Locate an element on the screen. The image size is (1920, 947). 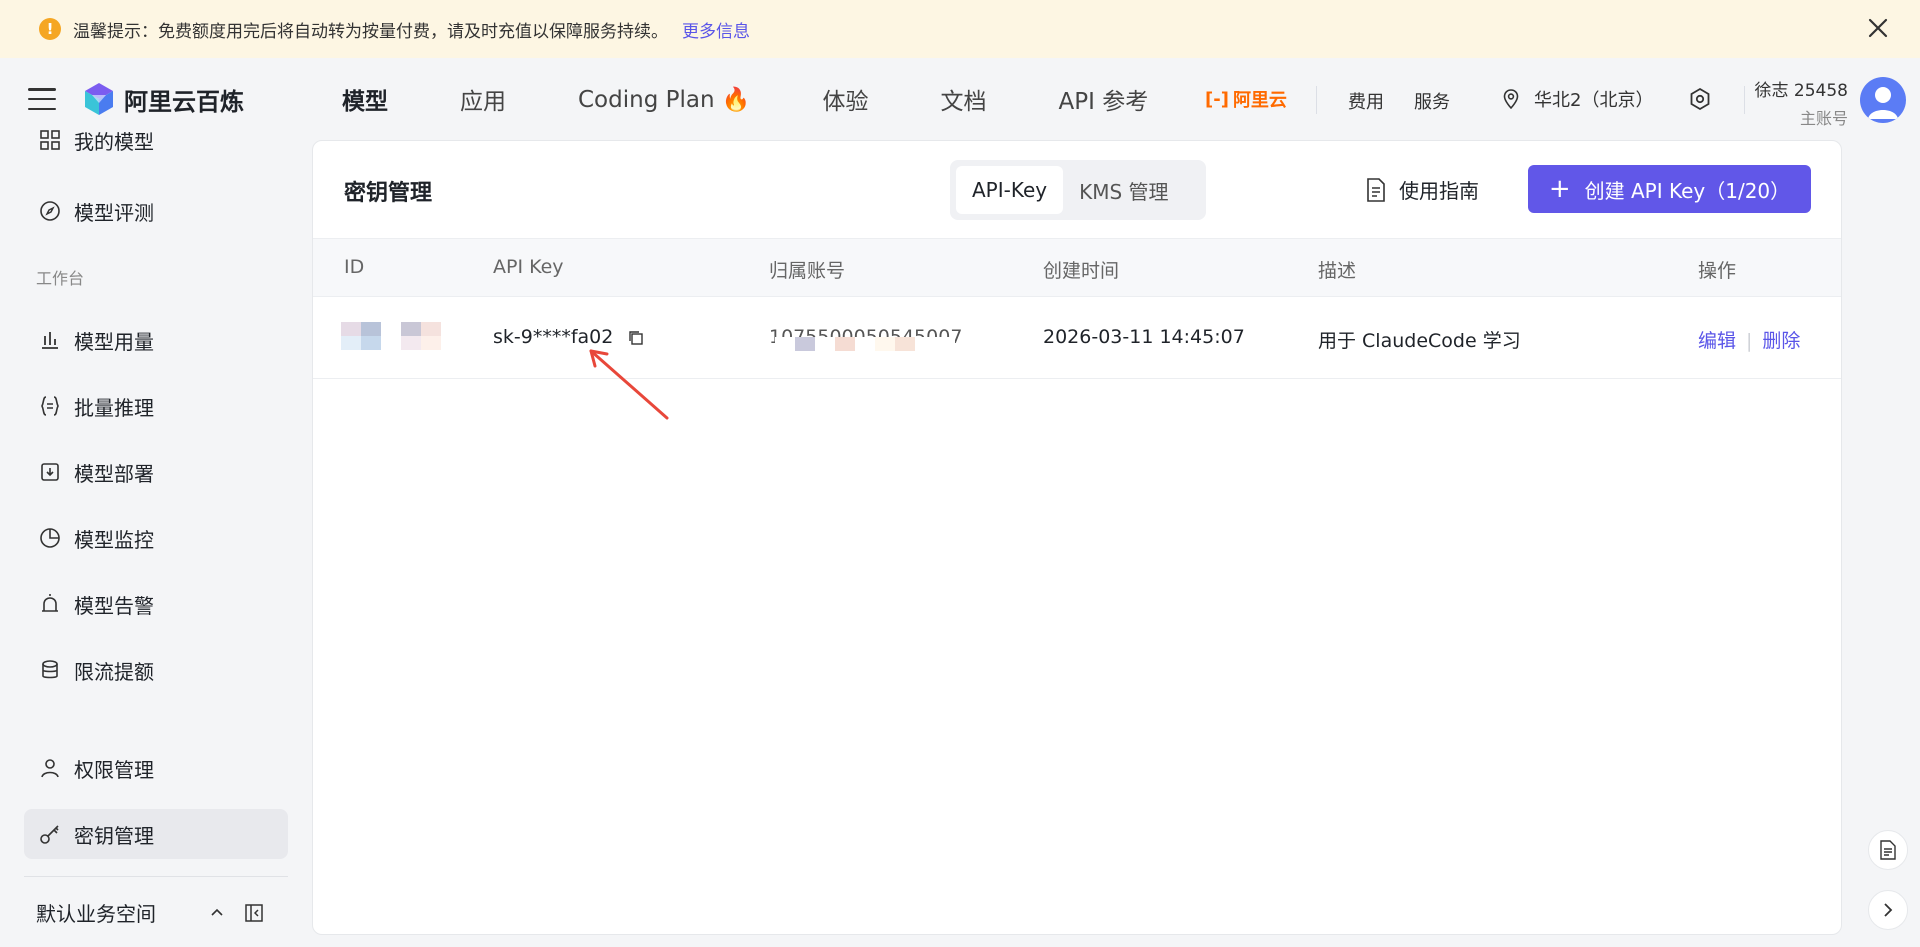
sidebar-item-model-eval: 模型评测 is located at coordinates (156, 211).